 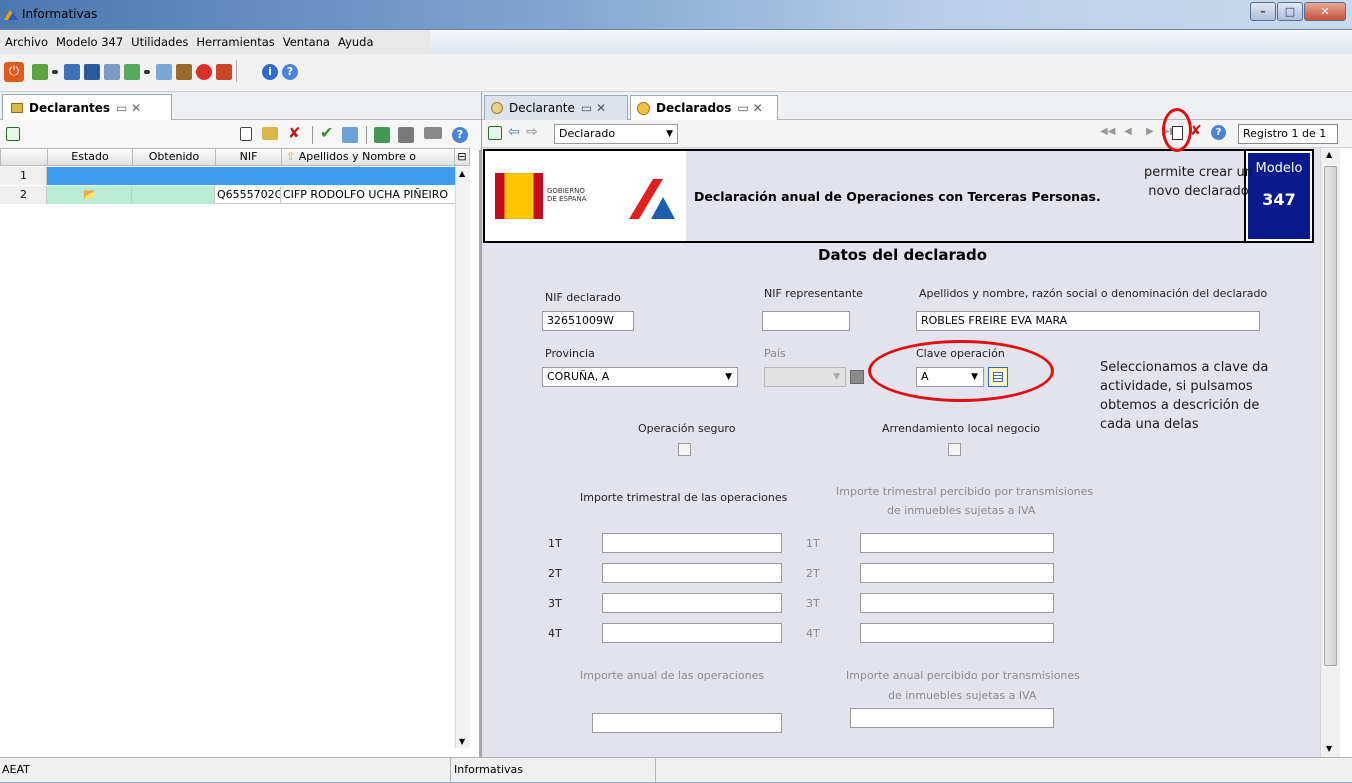 What do you see at coordinates (462, 157) in the screenshot?
I see `column-chooser-icon: ⊟` at bounding box center [462, 157].